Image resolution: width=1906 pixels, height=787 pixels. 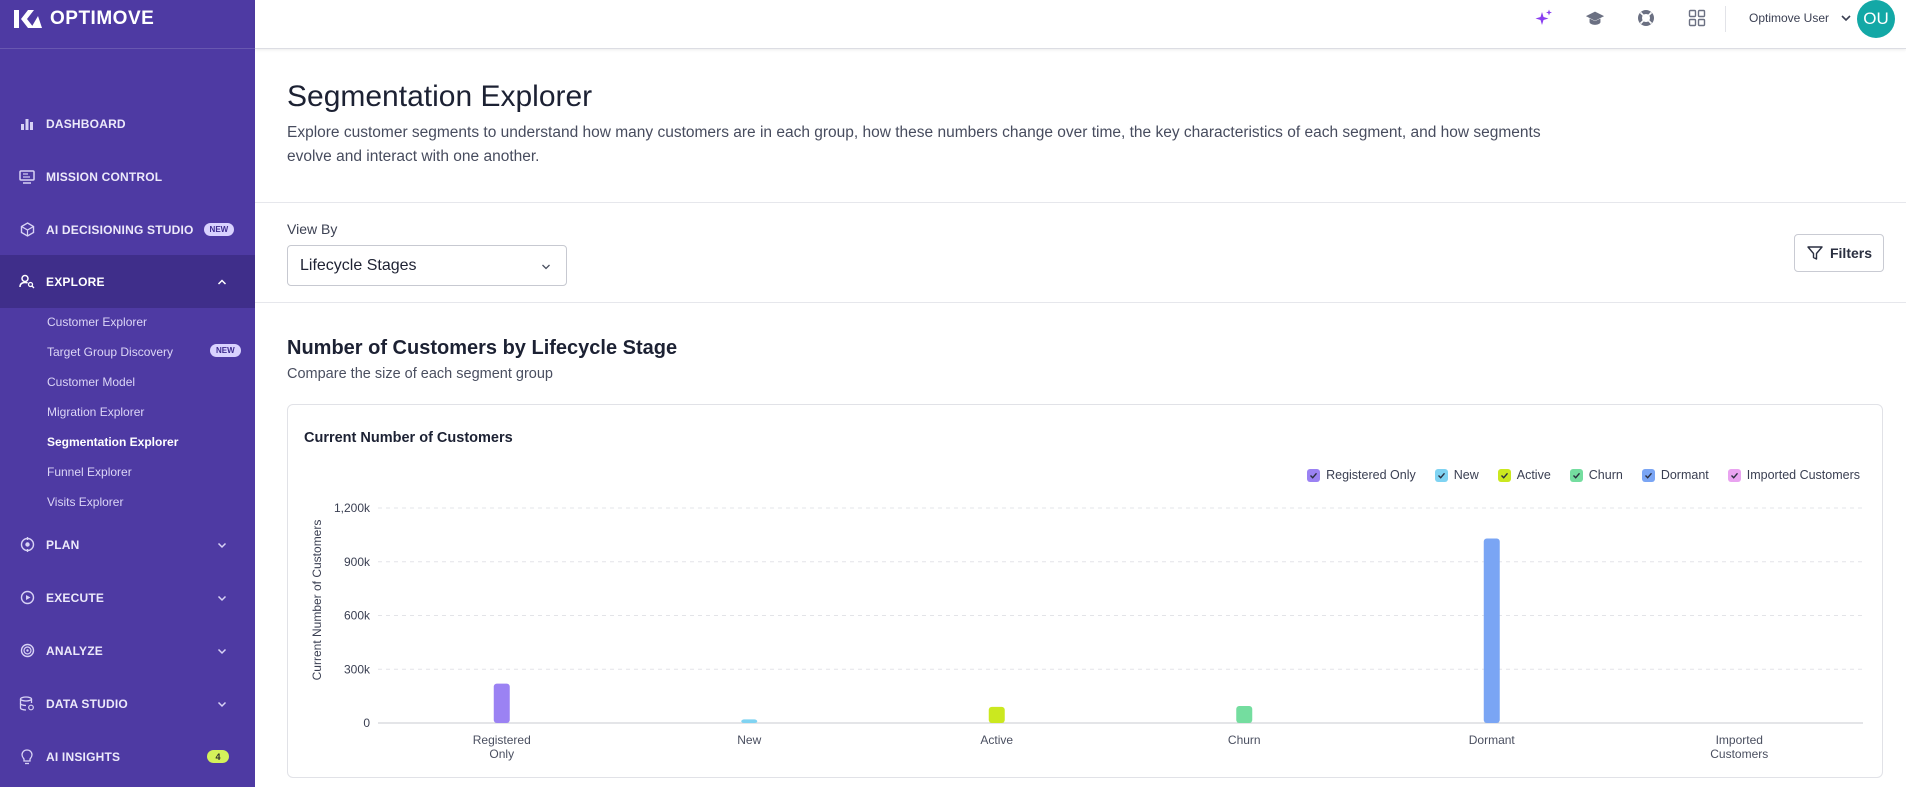 What do you see at coordinates (1725, 19) in the screenshot?
I see `topbar-separator` at bounding box center [1725, 19].